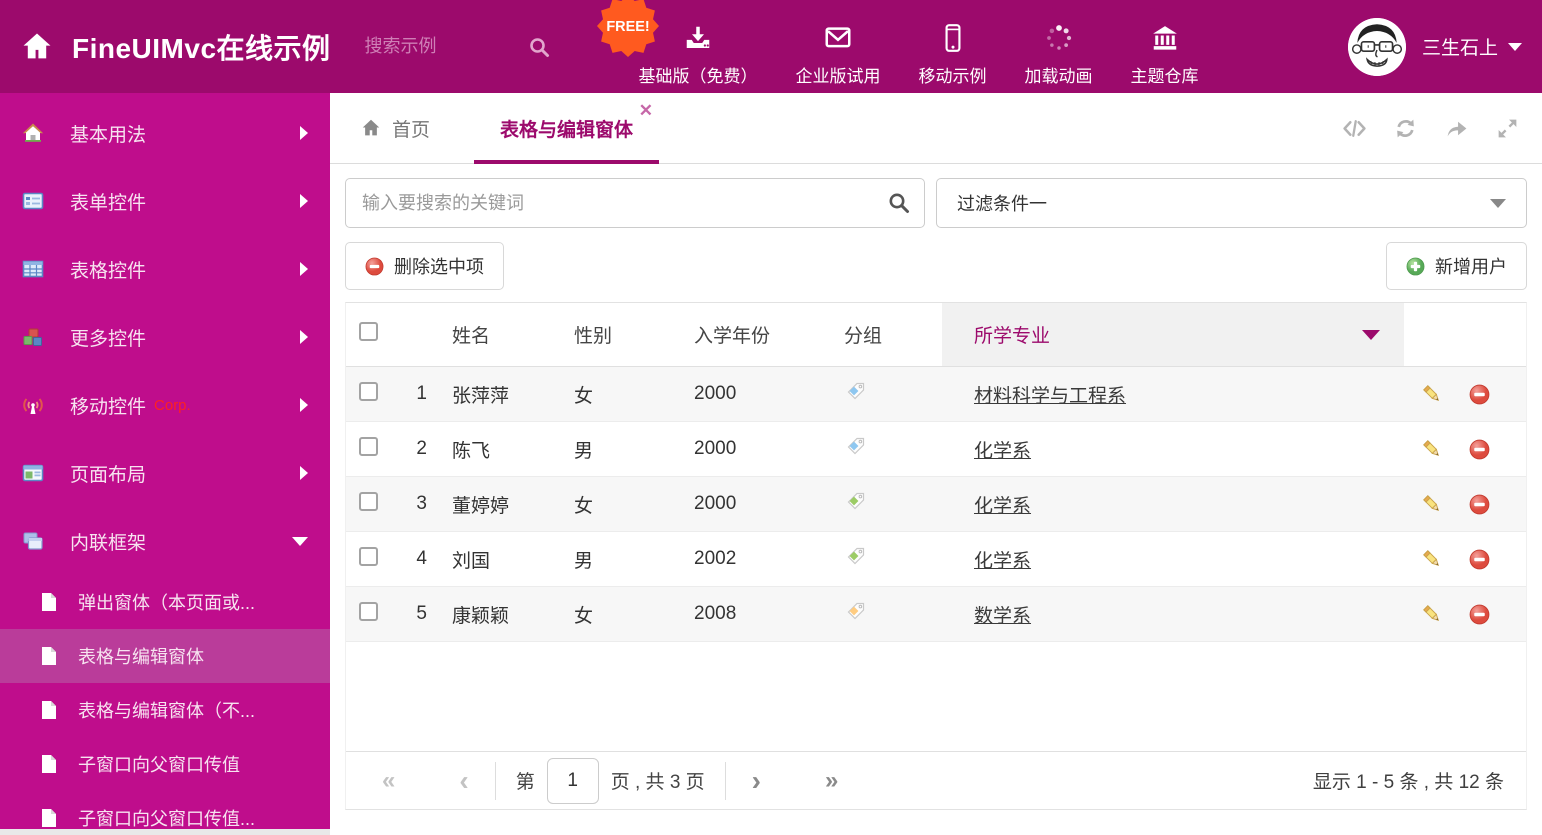 This screenshot has width=1542, height=835. What do you see at coordinates (584, 451) in the screenshot?
I see `cell-gender: 男` at bounding box center [584, 451].